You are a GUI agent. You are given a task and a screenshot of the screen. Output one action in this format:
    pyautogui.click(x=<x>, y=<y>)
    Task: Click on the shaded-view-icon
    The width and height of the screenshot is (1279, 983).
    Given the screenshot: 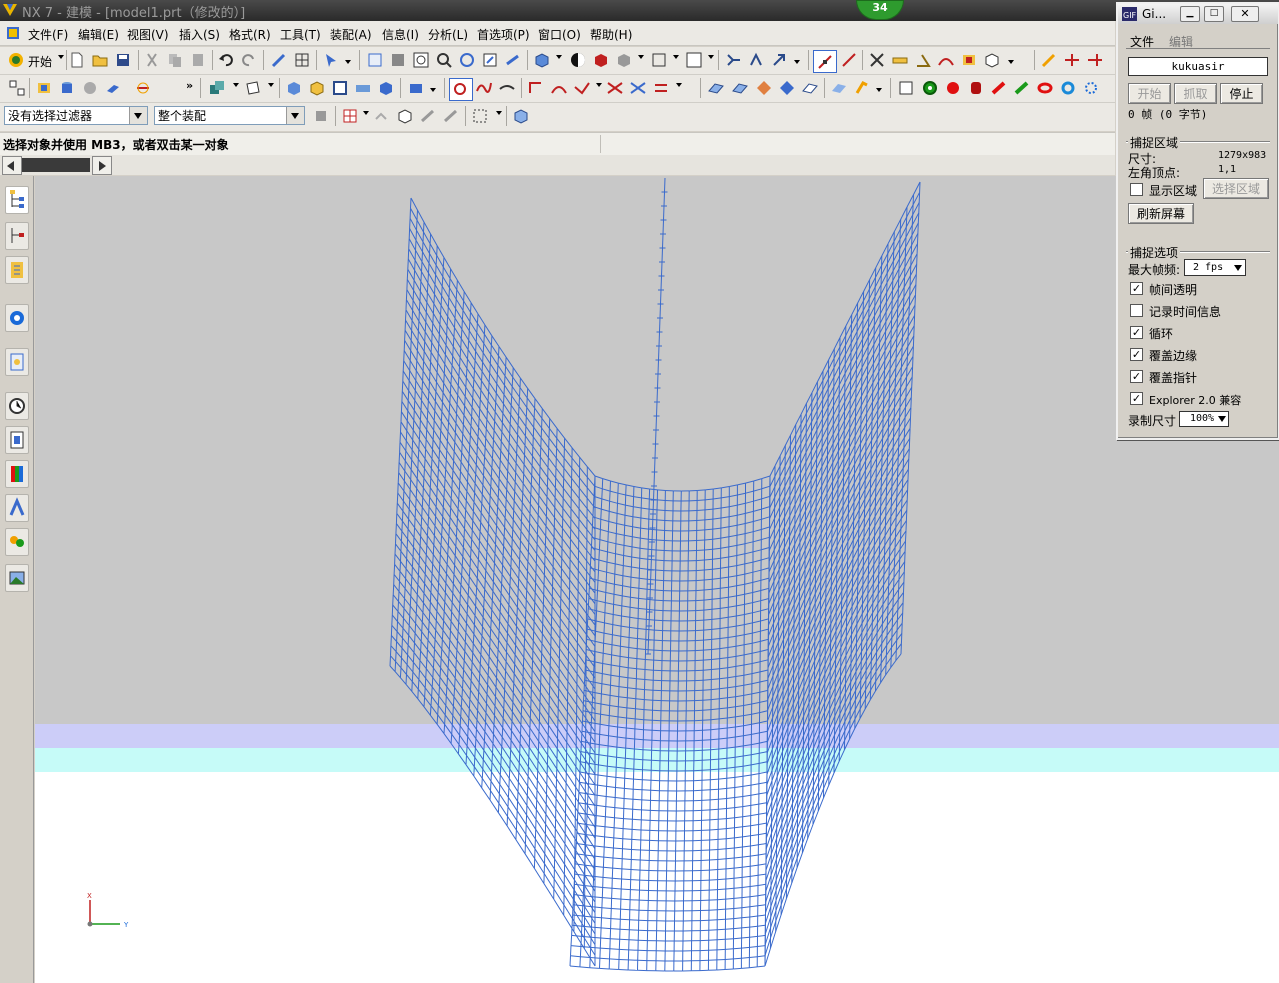 What is the action you would take?
    pyautogui.click(x=542, y=60)
    